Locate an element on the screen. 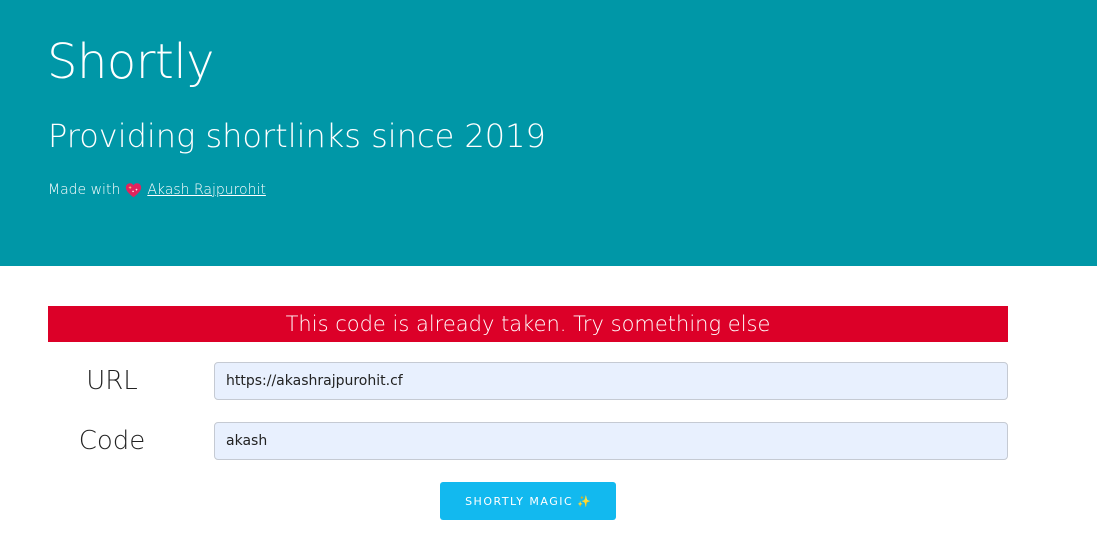  code-label: Code is located at coordinates (112, 441).